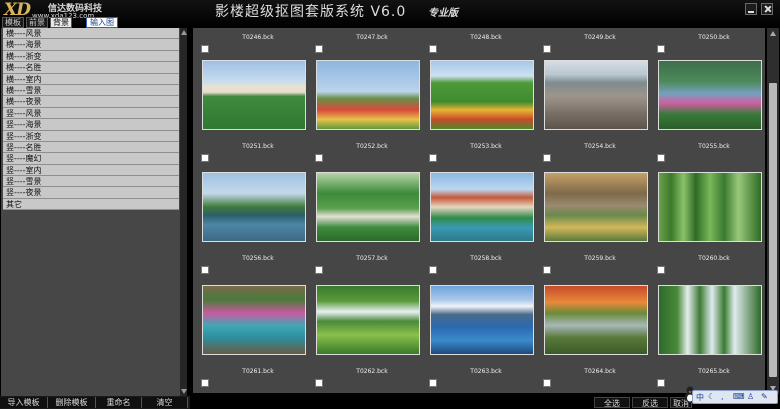 The width and height of the screenshot is (780, 409). Describe the element at coordinates (72, 402) in the screenshot. I see `delete-template-button: 删除模板` at that location.